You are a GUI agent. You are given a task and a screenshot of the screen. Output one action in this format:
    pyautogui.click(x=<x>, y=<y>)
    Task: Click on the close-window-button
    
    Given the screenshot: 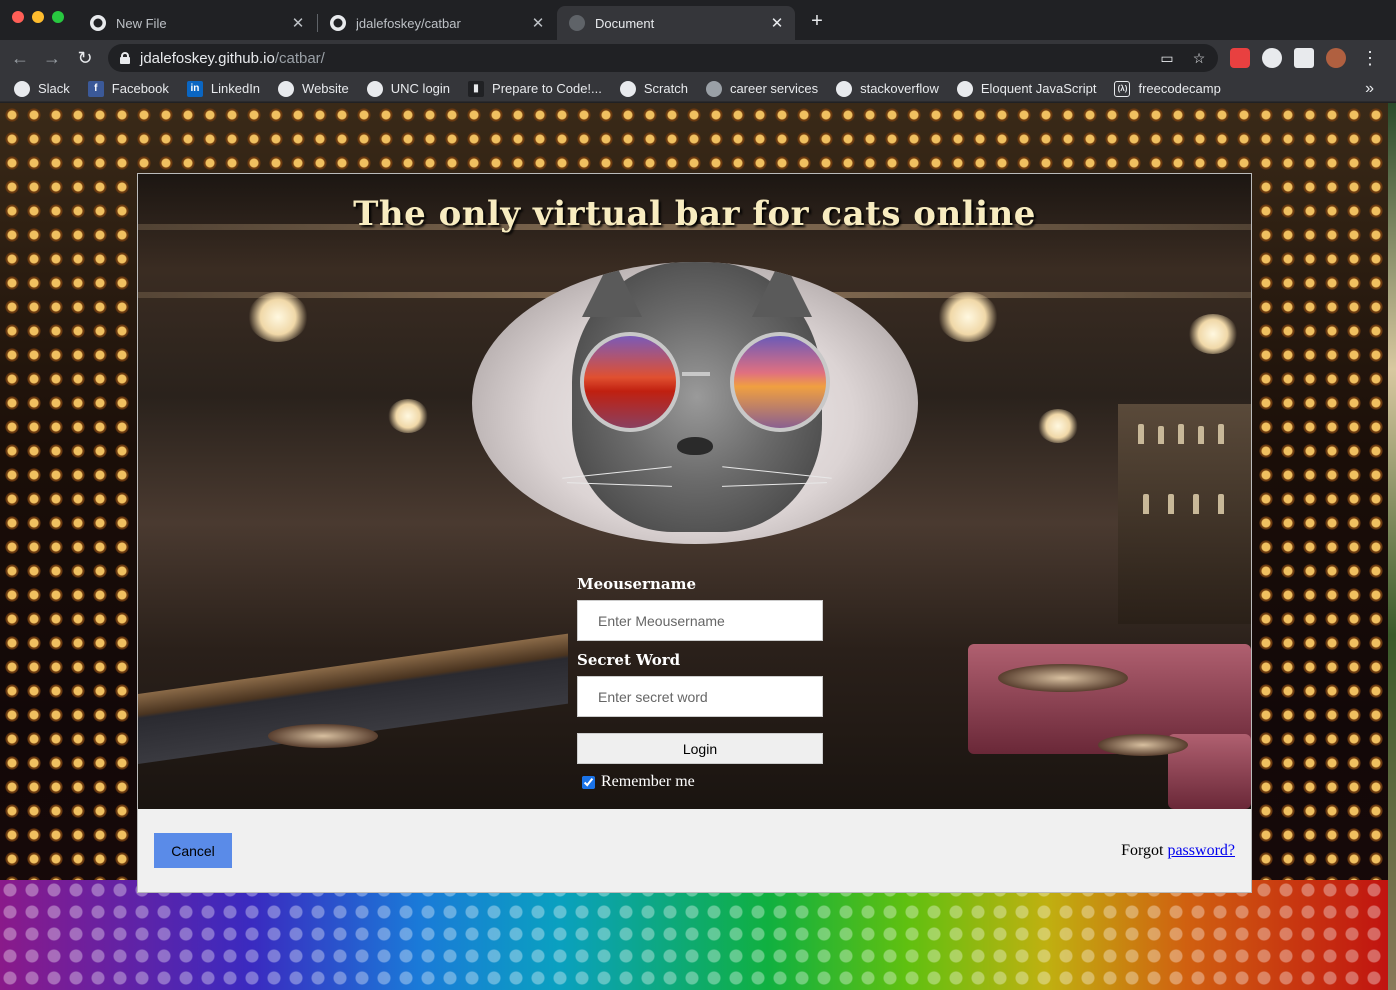 What is the action you would take?
    pyautogui.click(x=18, y=17)
    